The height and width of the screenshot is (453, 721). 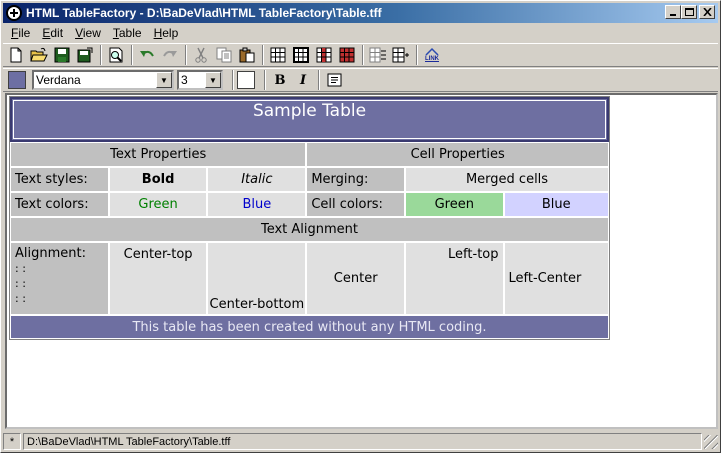 I want to click on open-button, so click(x=39, y=55).